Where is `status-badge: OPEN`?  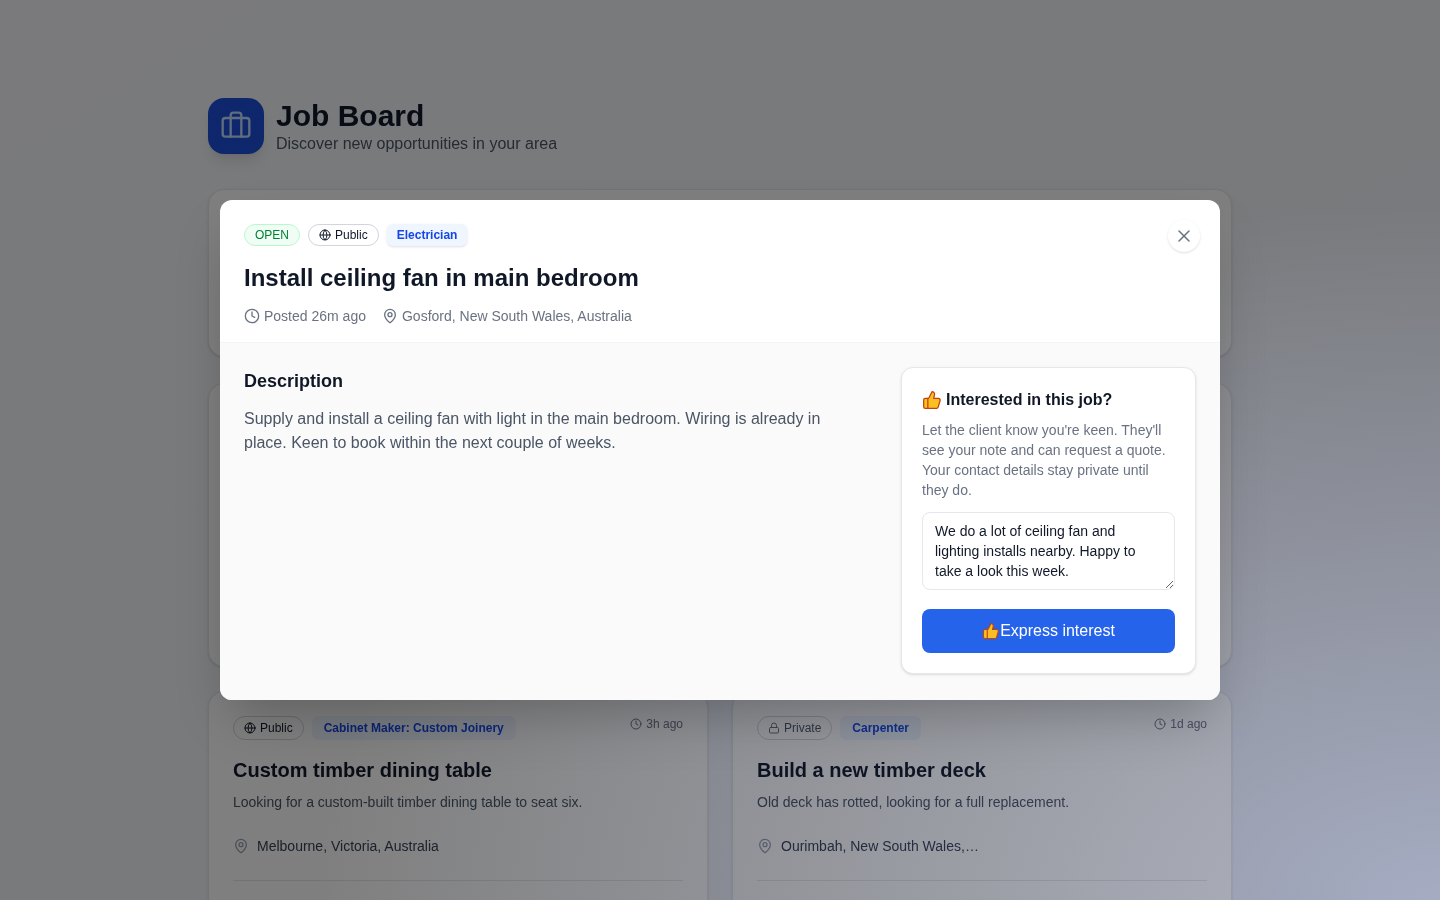 status-badge: OPEN is located at coordinates (272, 235).